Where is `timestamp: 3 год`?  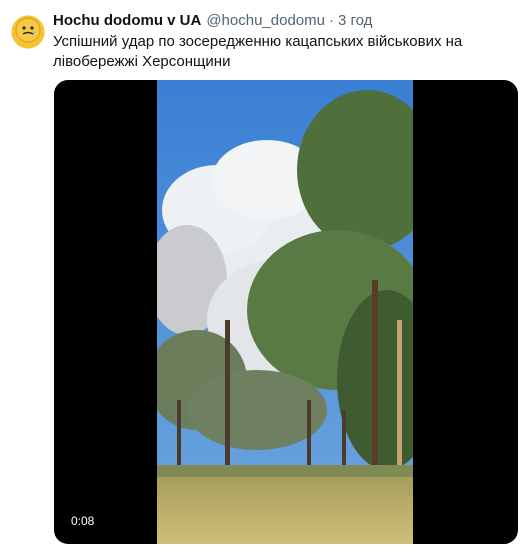 timestamp: 3 год is located at coordinates (355, 20).